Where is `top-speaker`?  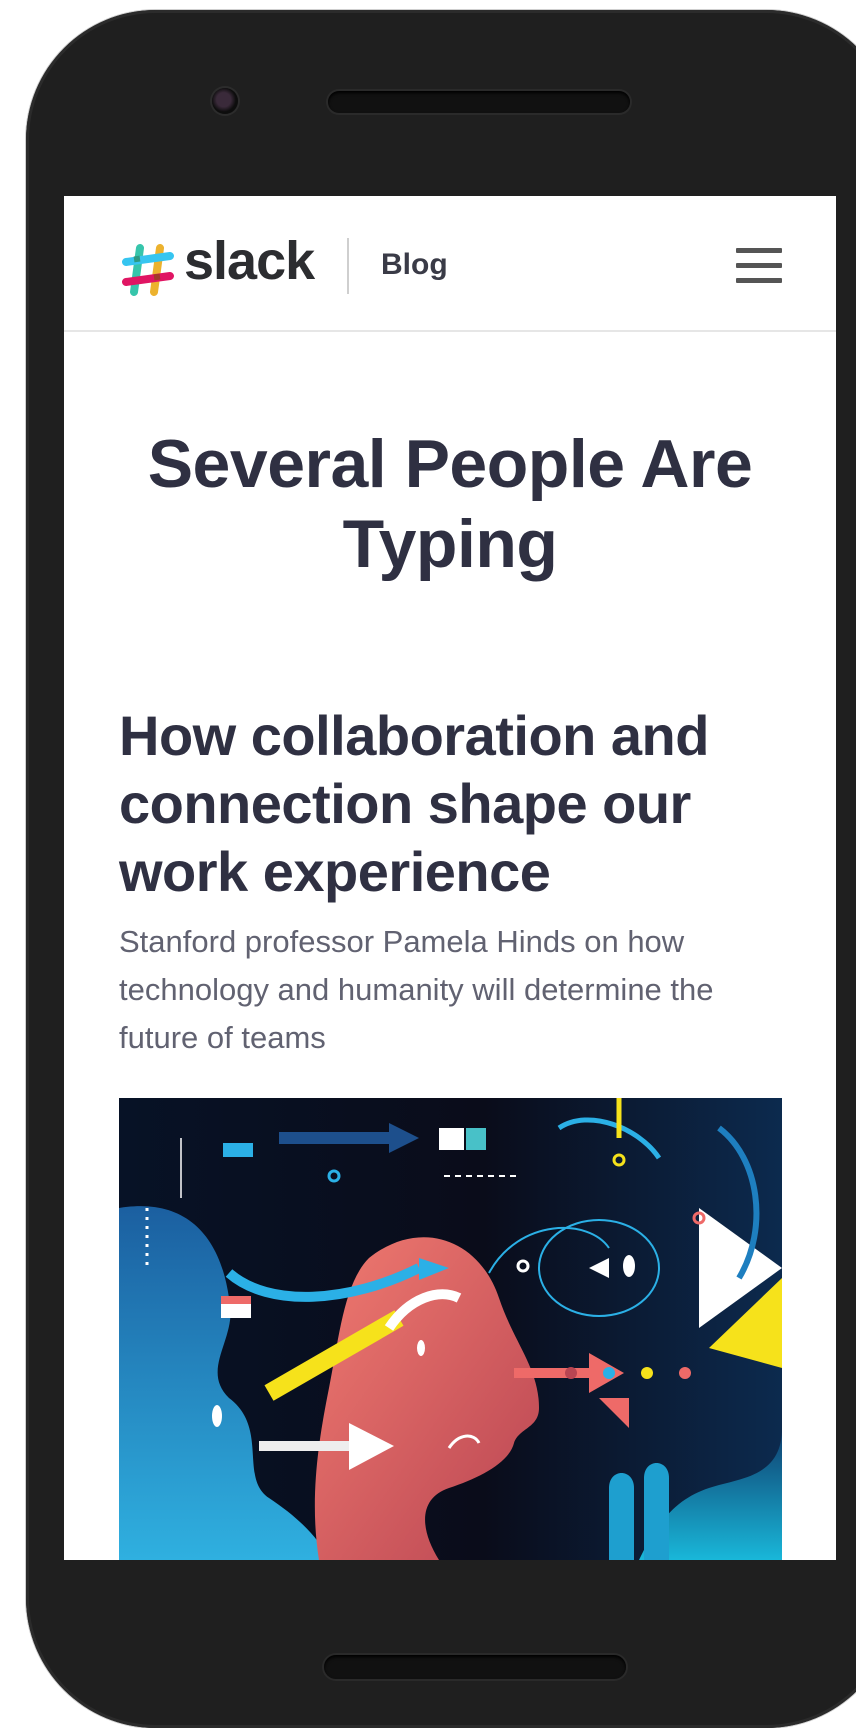
top-speaker is located at coordinates (479, 102).